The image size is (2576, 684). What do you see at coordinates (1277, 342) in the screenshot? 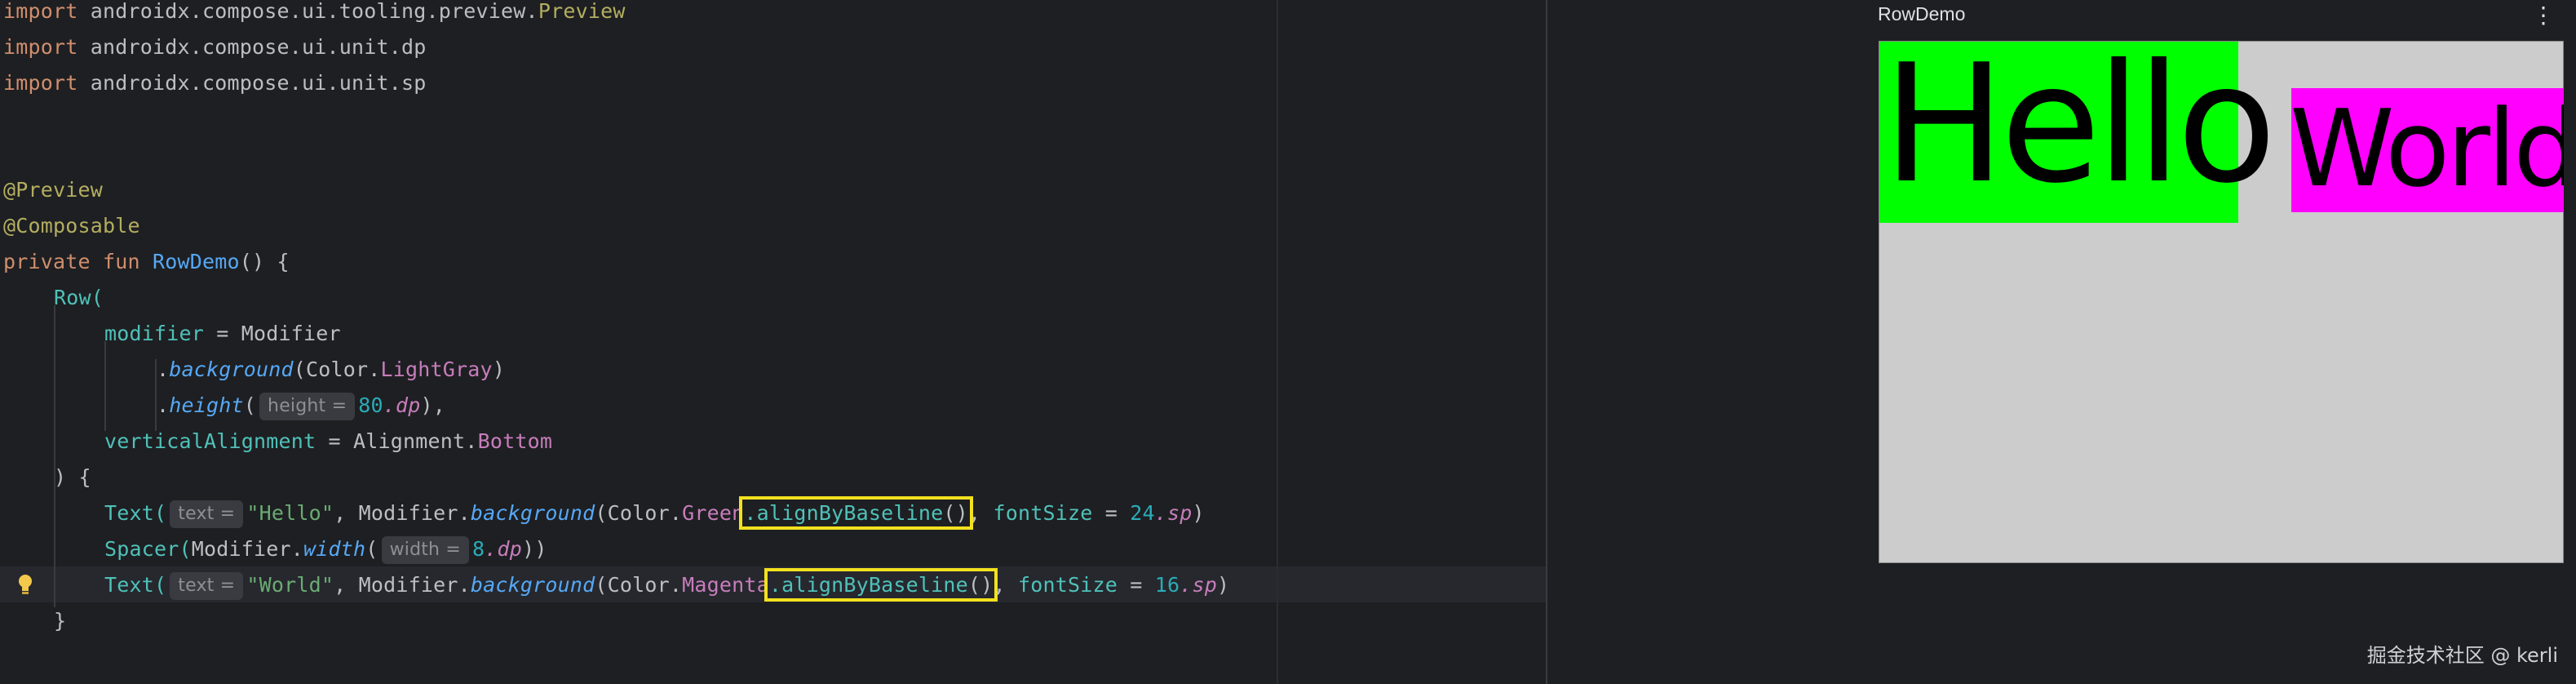
I see `right-margin-guide` at bounding box center [1277, 342].